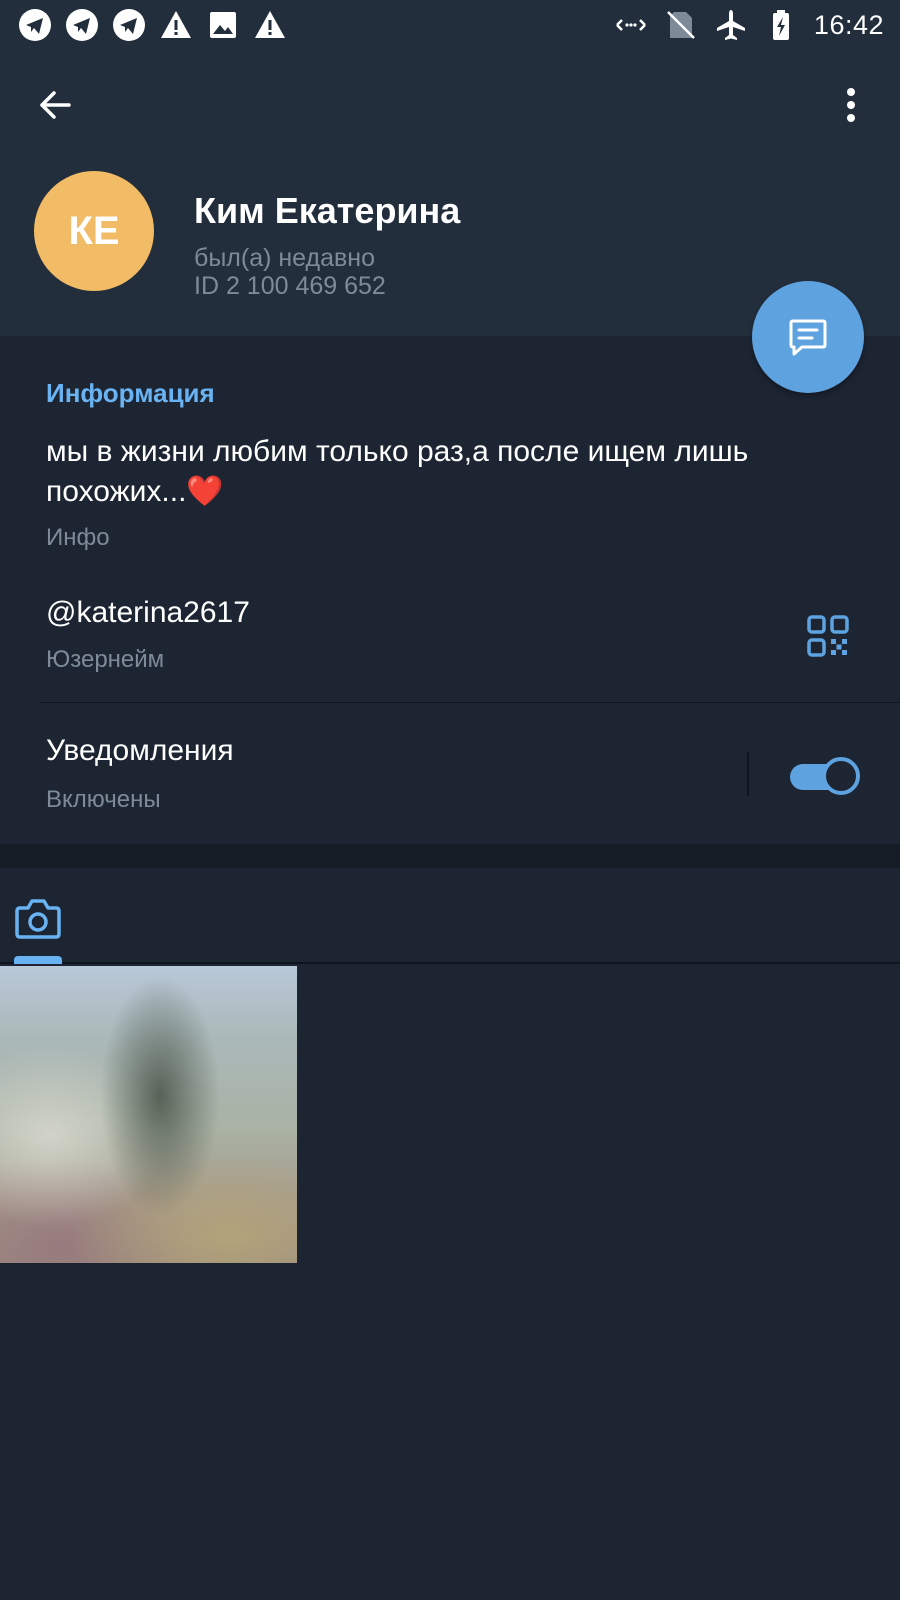 Image resolution: width=900 pixels, height=1600 pixels. What do you see at coordinates (450, 25) in the screenshot?
I see `status-bar: 16:42` at bounding box center [450, 25].